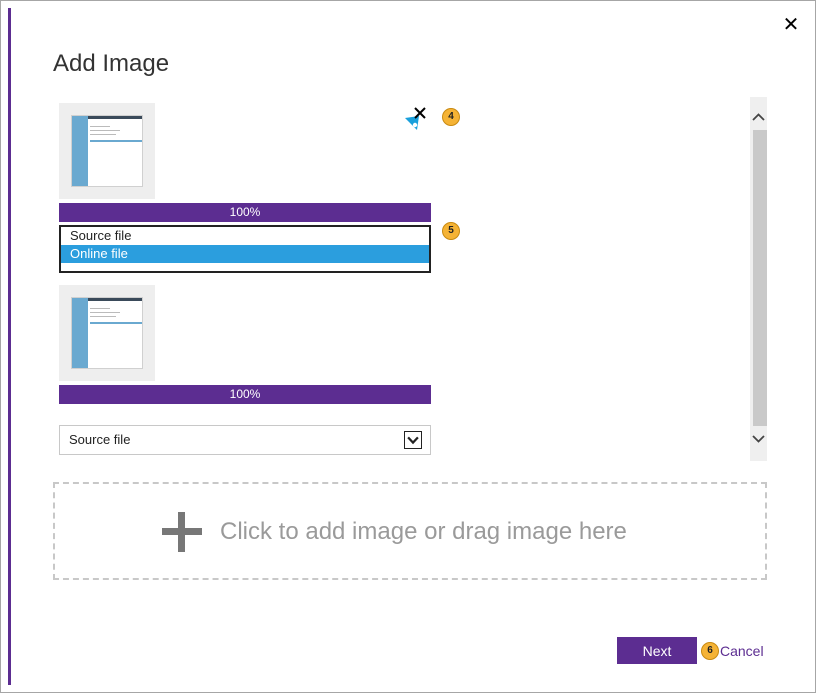 This screenshot has height=693, width=816. I want to click on chevron-up-icon, so click(758, 117).